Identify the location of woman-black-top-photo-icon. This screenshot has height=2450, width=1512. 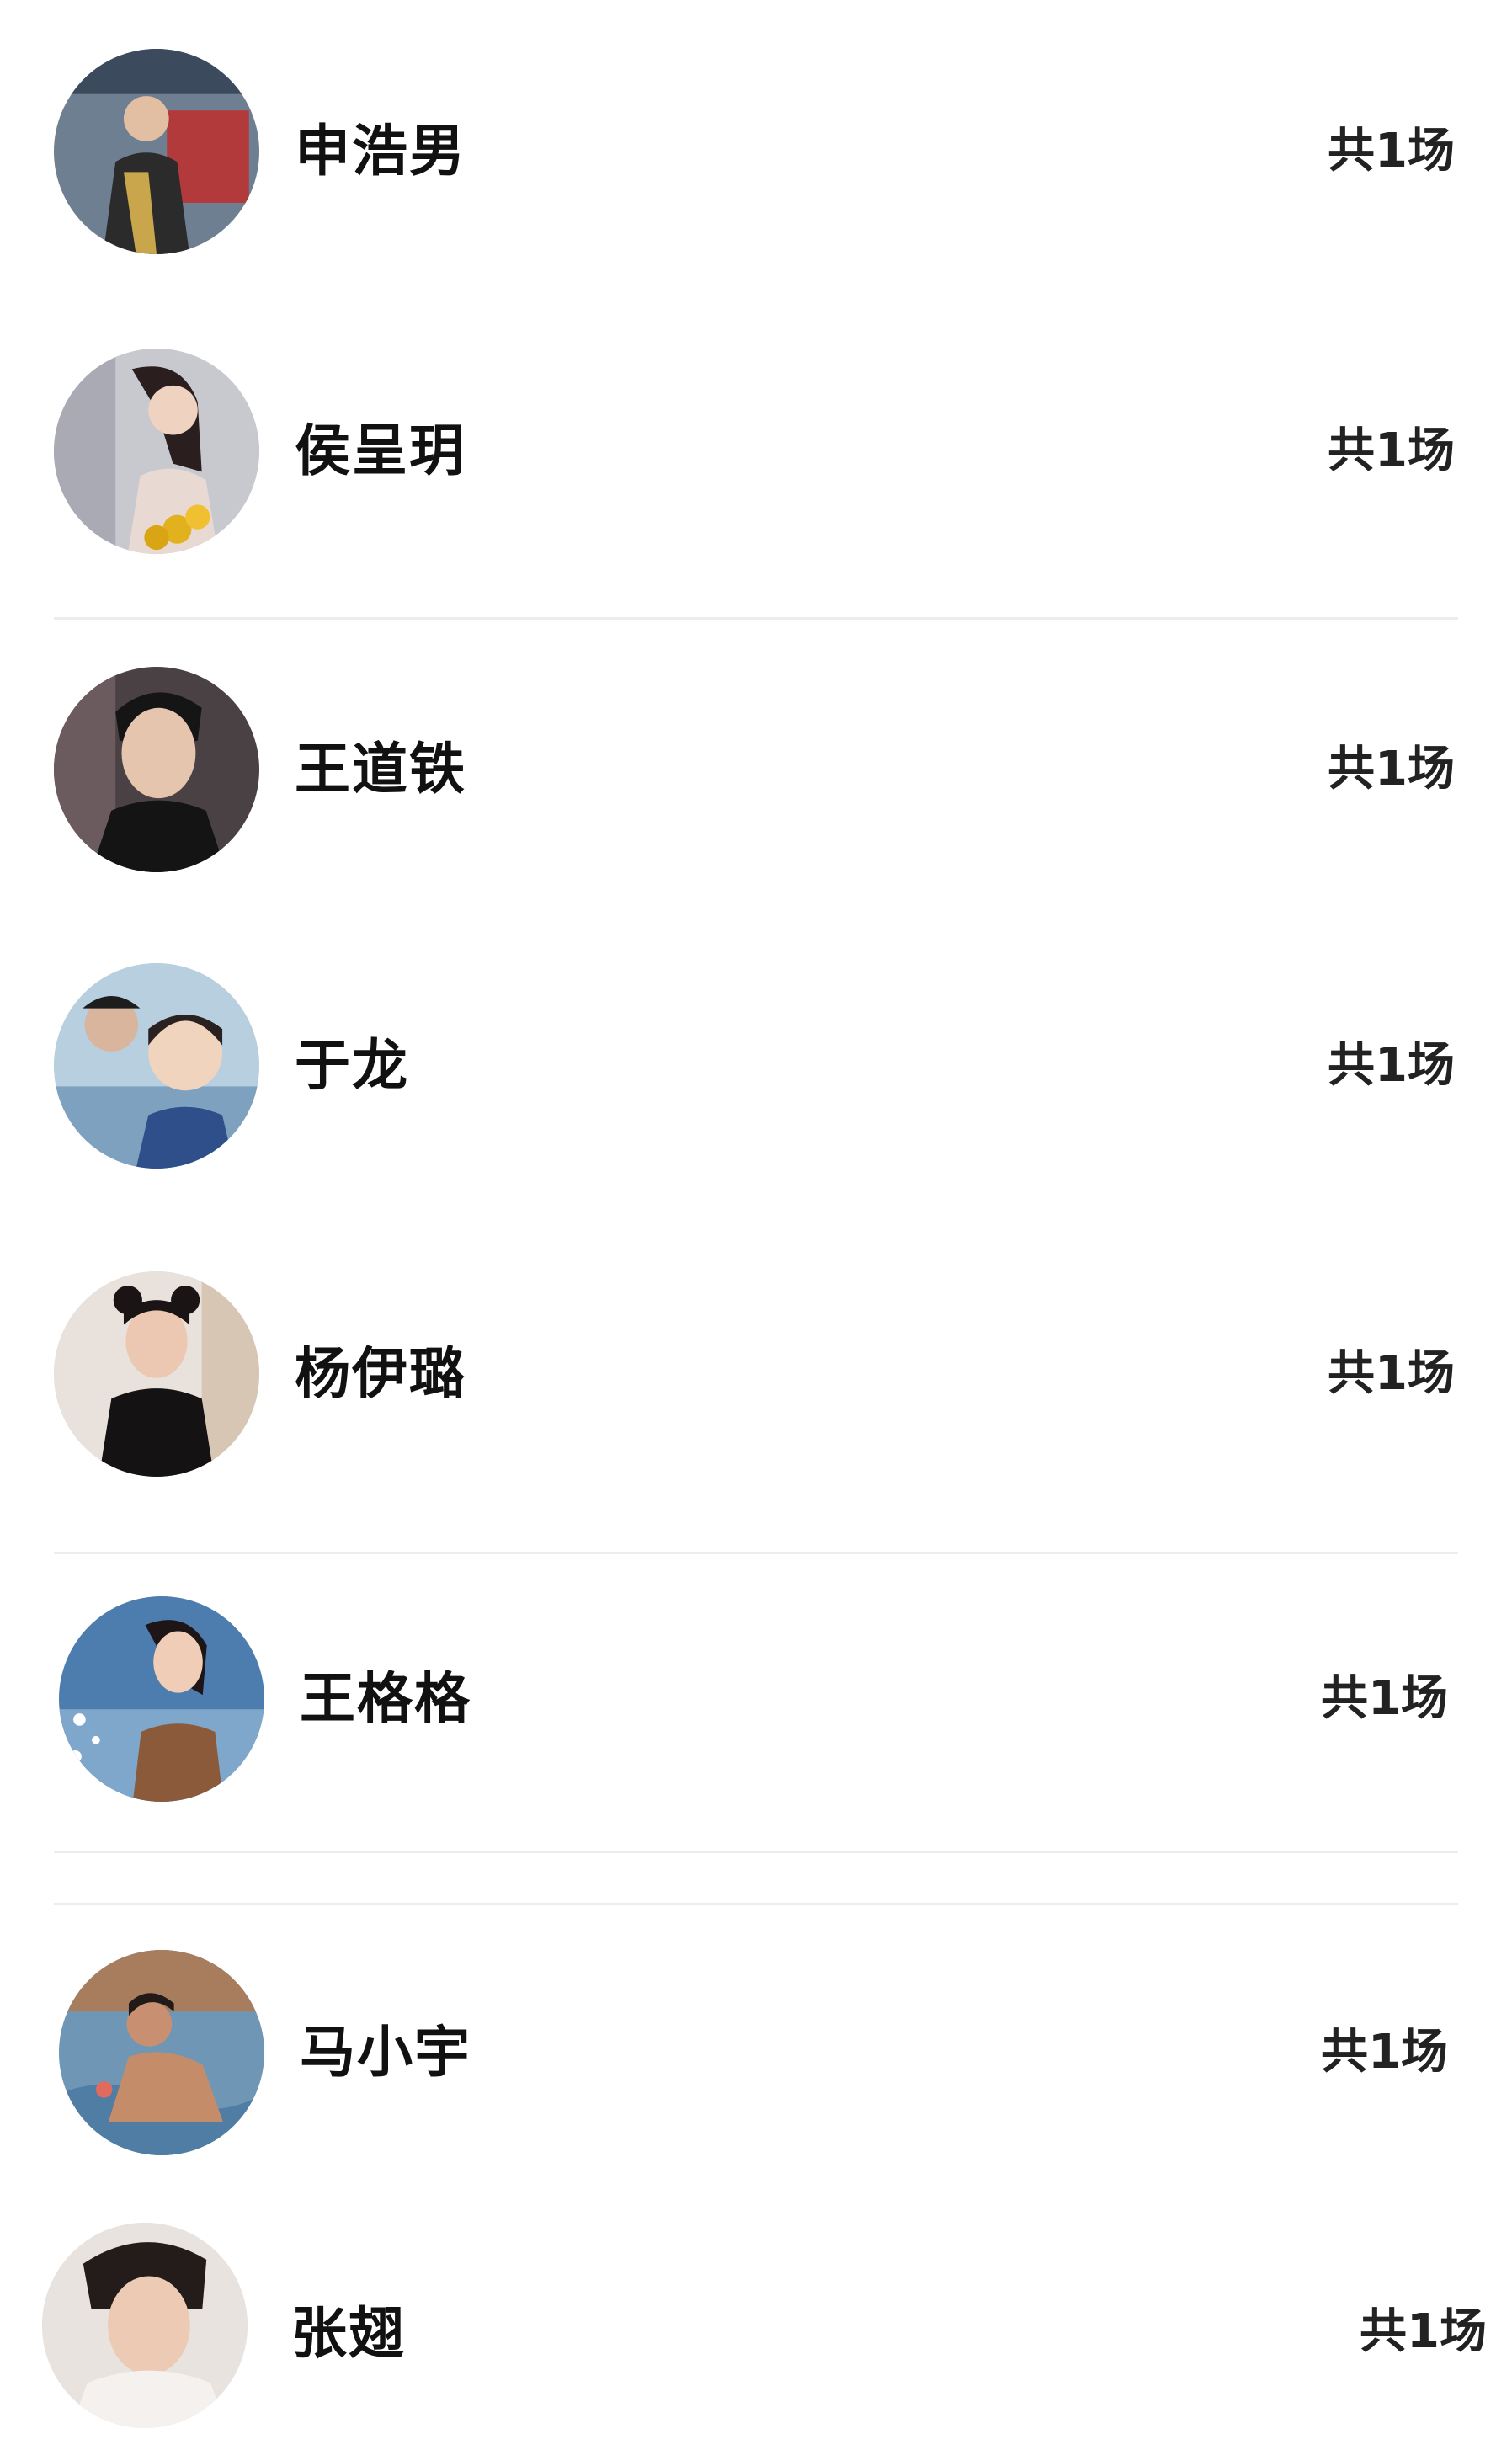
(157, 1374).